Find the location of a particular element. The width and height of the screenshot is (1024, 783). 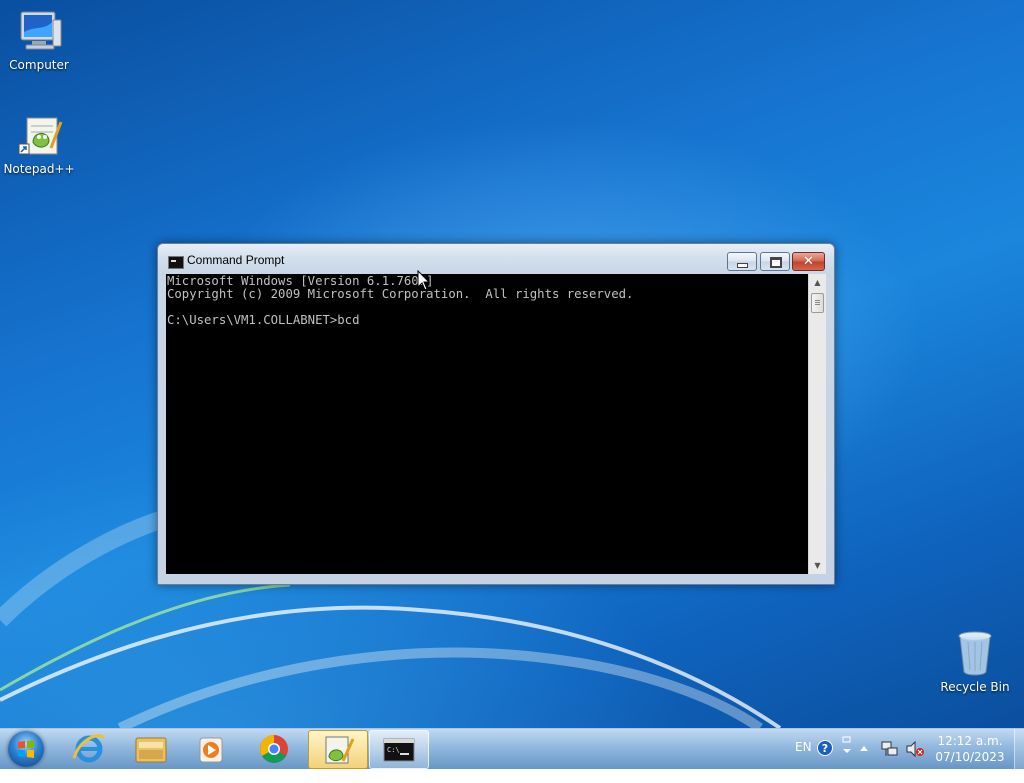

desktop-icon-label: Computer is located at coordinates (39, 65).